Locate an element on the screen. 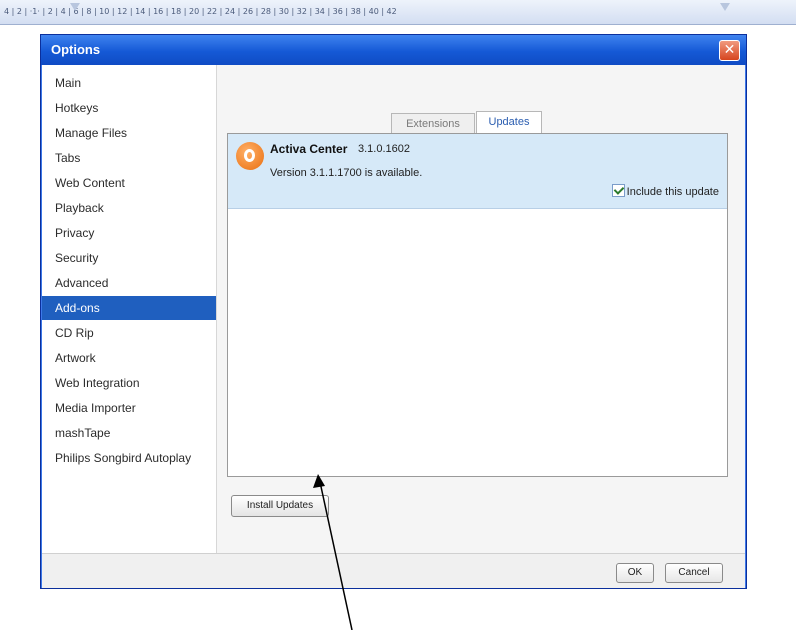 The height and width of the screenshot is (630, 796). ruler-tab-marker is located at coordinates (725, 7).